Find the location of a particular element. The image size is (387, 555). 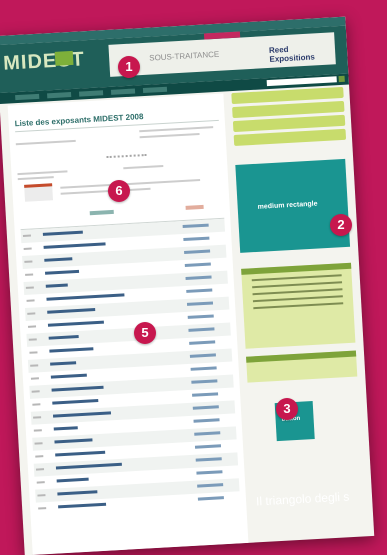

medium-rectangle-ad: medium rectangle is located at coordinates (293, 205).